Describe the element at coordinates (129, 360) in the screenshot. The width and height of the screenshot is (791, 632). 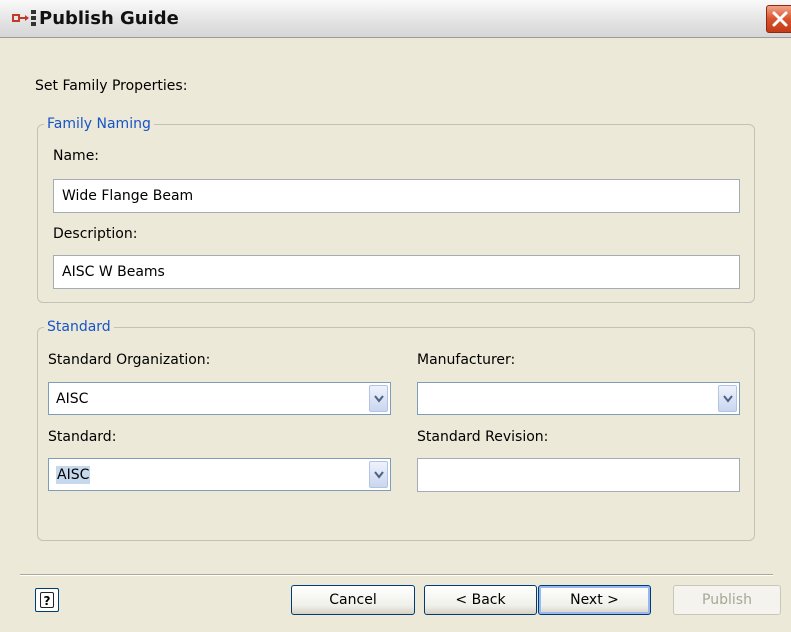
I see `standard-organization-label: Standard Organization:` at that location.